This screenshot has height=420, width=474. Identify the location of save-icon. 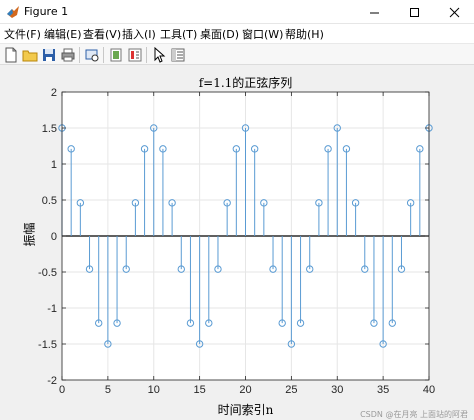
(49, 55).